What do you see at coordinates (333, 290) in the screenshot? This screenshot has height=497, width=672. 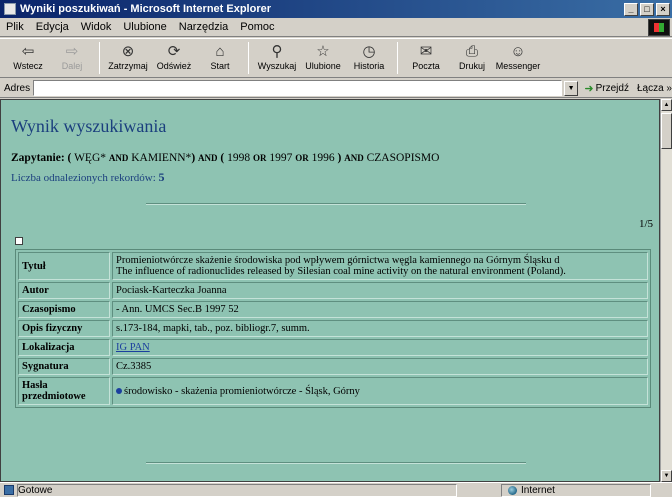 I see `table-row: Autor Pociask-Karteczka Joanna` at bounding box center [333, 290].